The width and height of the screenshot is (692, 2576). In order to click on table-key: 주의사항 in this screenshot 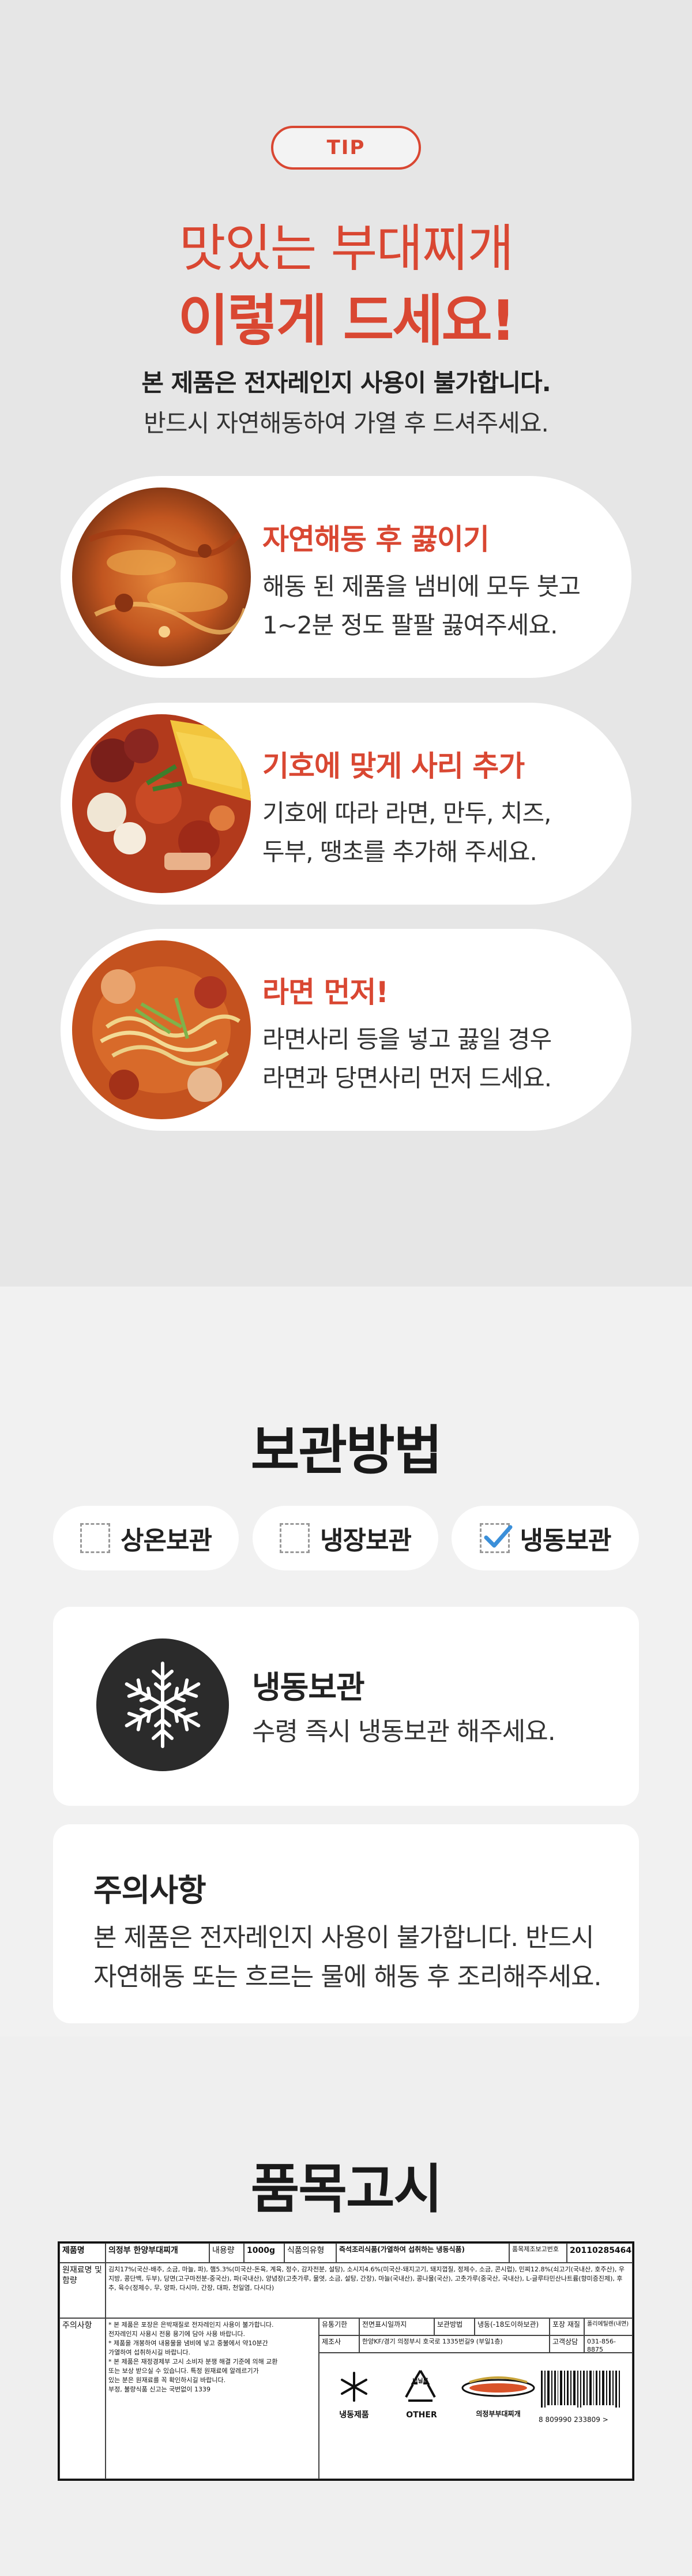, I will do `click(82, 2398)`.